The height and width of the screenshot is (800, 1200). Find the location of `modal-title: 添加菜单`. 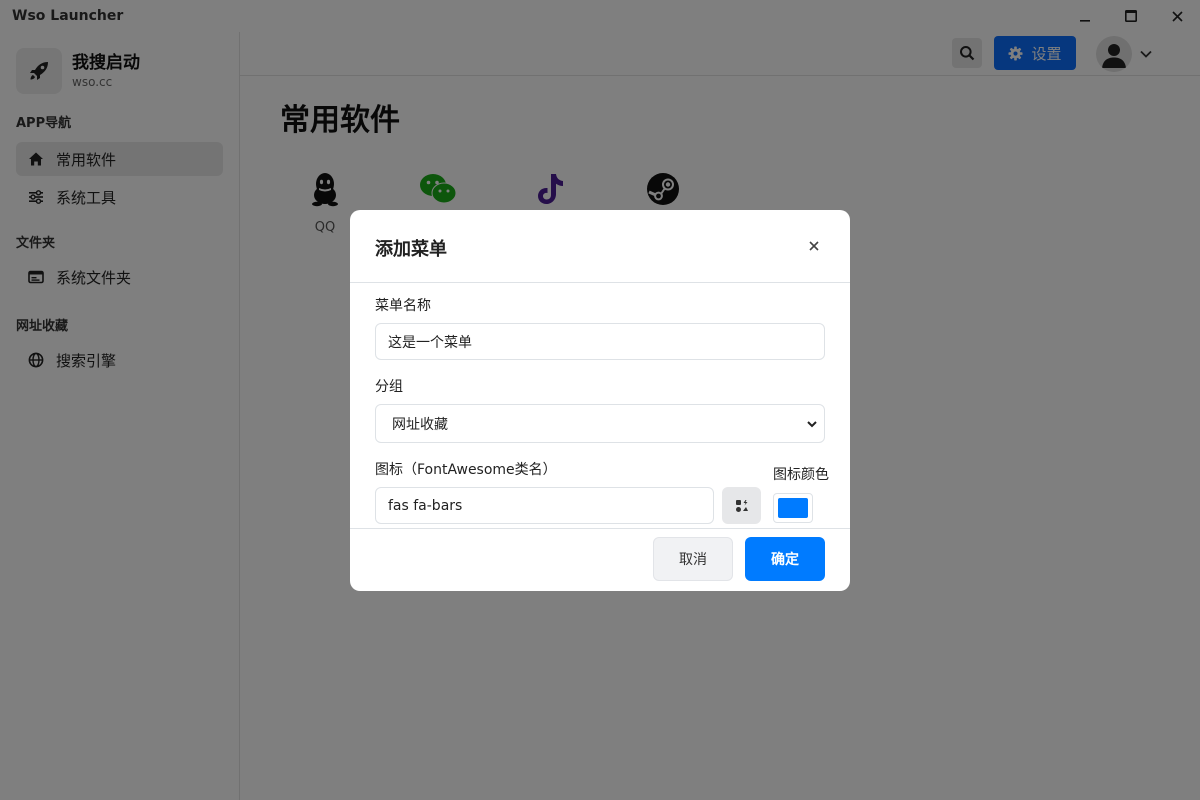

modal-title: 添加菜单 is located at coordinates (411, 249).